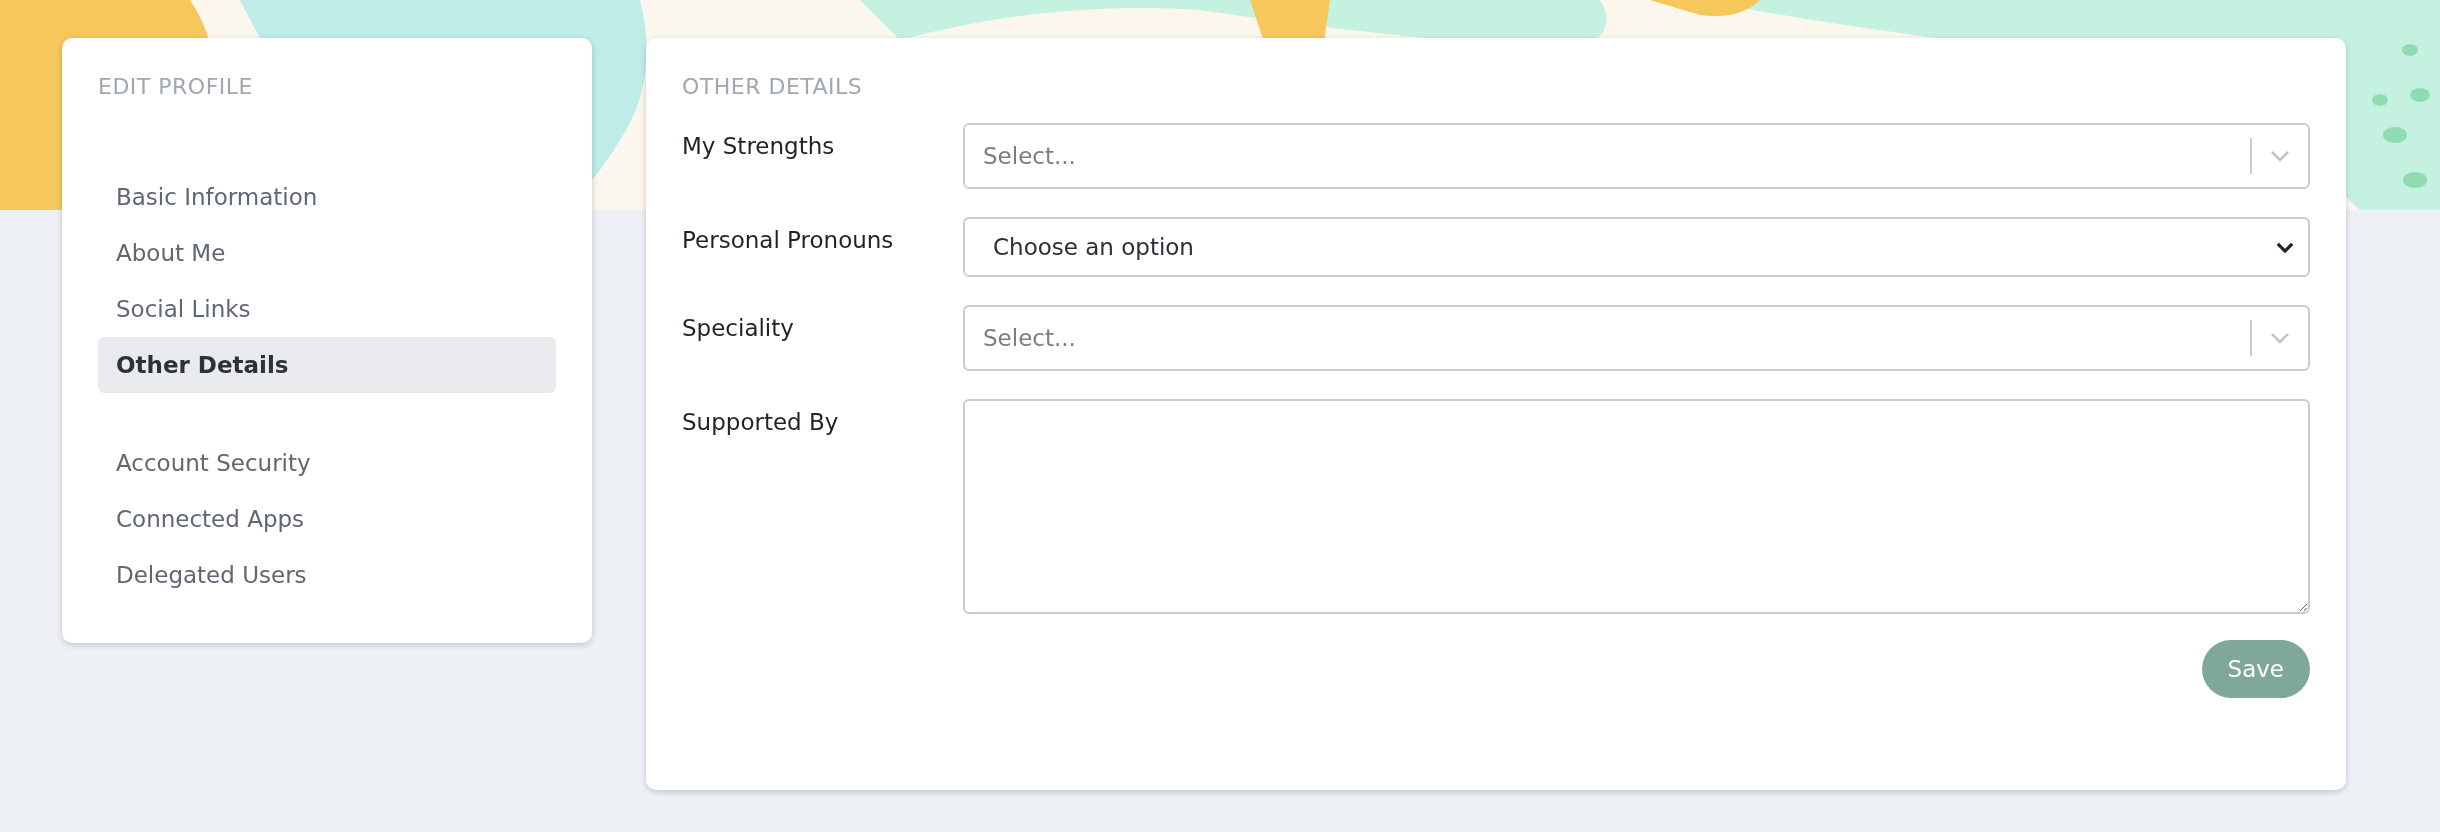  What do you see at coordinates (176, 86) in the screenshot?
I see `sidebar-title: EDIT PROFILE` at bounding box center [176, 86].